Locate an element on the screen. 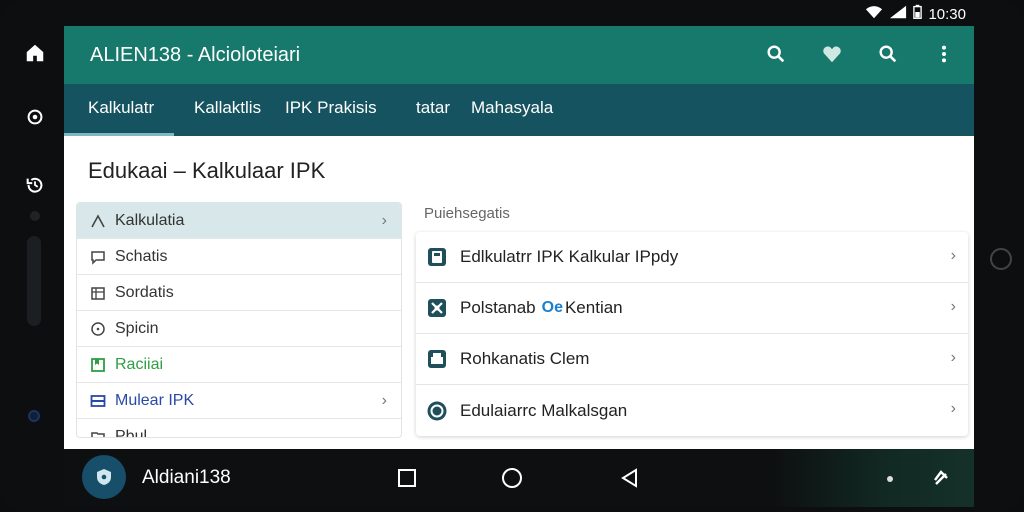  history-icon is located at coordinates (35, 185).